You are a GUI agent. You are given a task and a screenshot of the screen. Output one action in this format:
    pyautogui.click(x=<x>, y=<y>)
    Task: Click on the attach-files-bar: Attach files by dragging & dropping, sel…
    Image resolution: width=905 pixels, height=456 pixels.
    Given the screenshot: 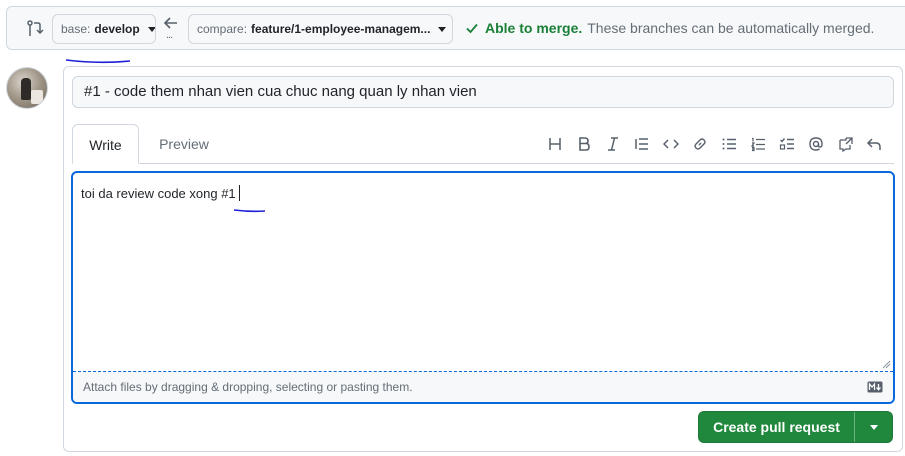 What is the action you would take?
    pyautogui.click(x=483, y=386)
    